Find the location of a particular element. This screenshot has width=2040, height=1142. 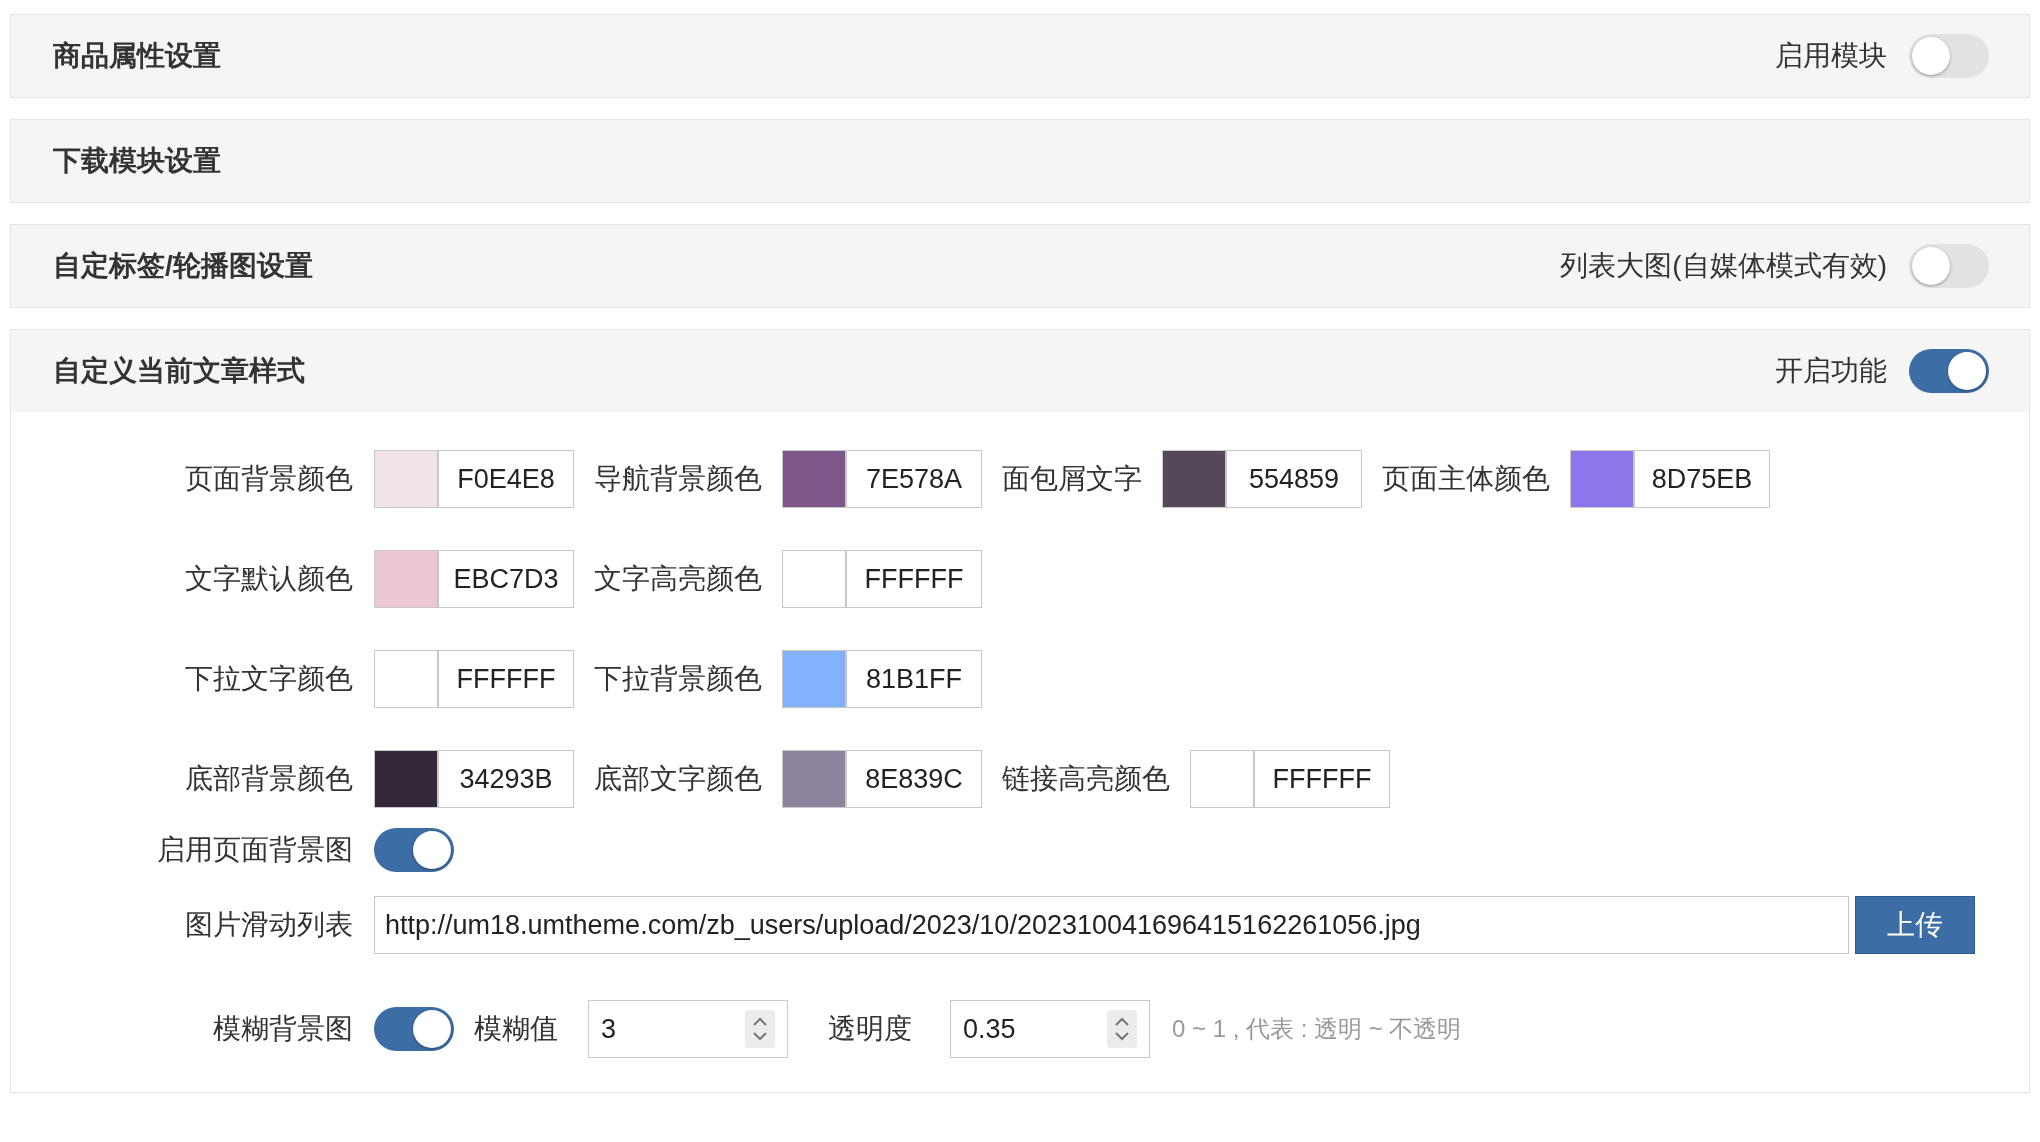

field-label: 下拉文字颜色 is located at coordinates (268, 679).